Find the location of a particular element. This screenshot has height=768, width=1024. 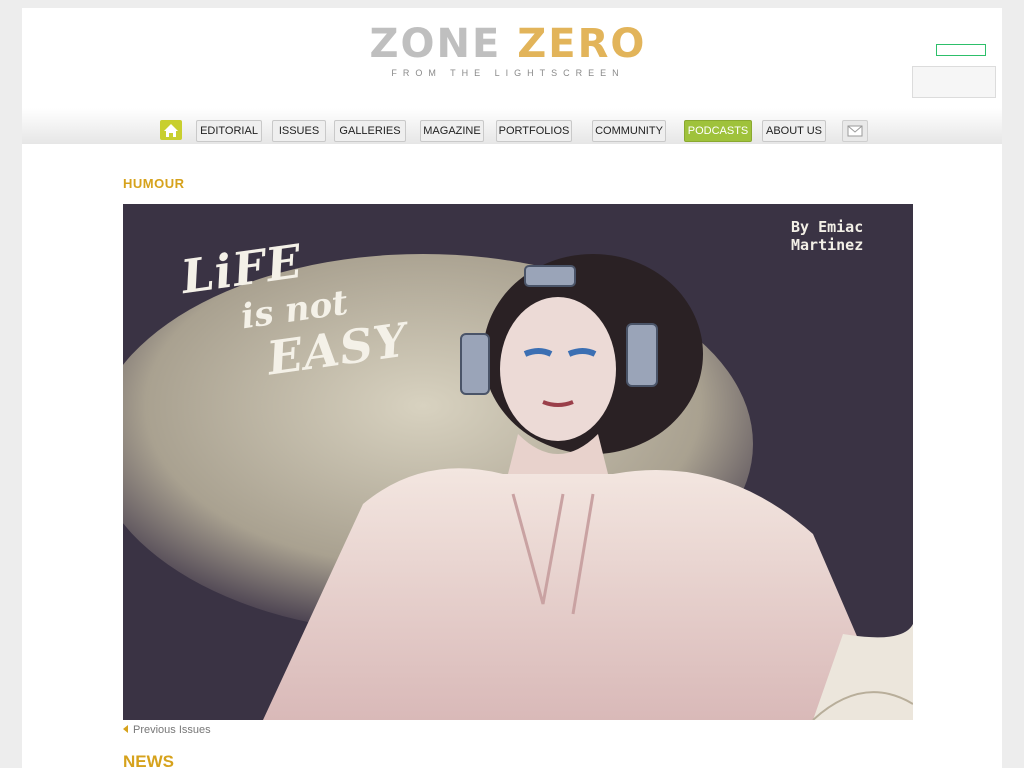

site-logo: ZONE ZERO FROM THE LIGHTSCREEN is located at coordinates (508, 52).